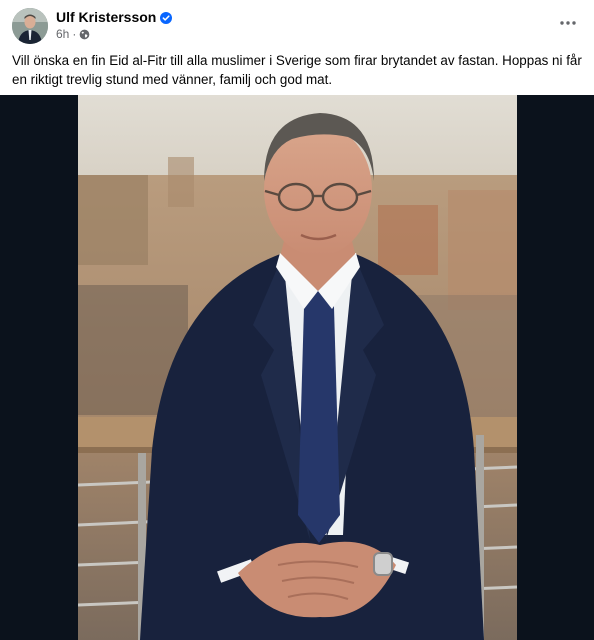 The image size is (594, 640). What do you see at coordinates (30, 26) in the screenshot?
I see `author-avatar` at bounding box center [30, 26].